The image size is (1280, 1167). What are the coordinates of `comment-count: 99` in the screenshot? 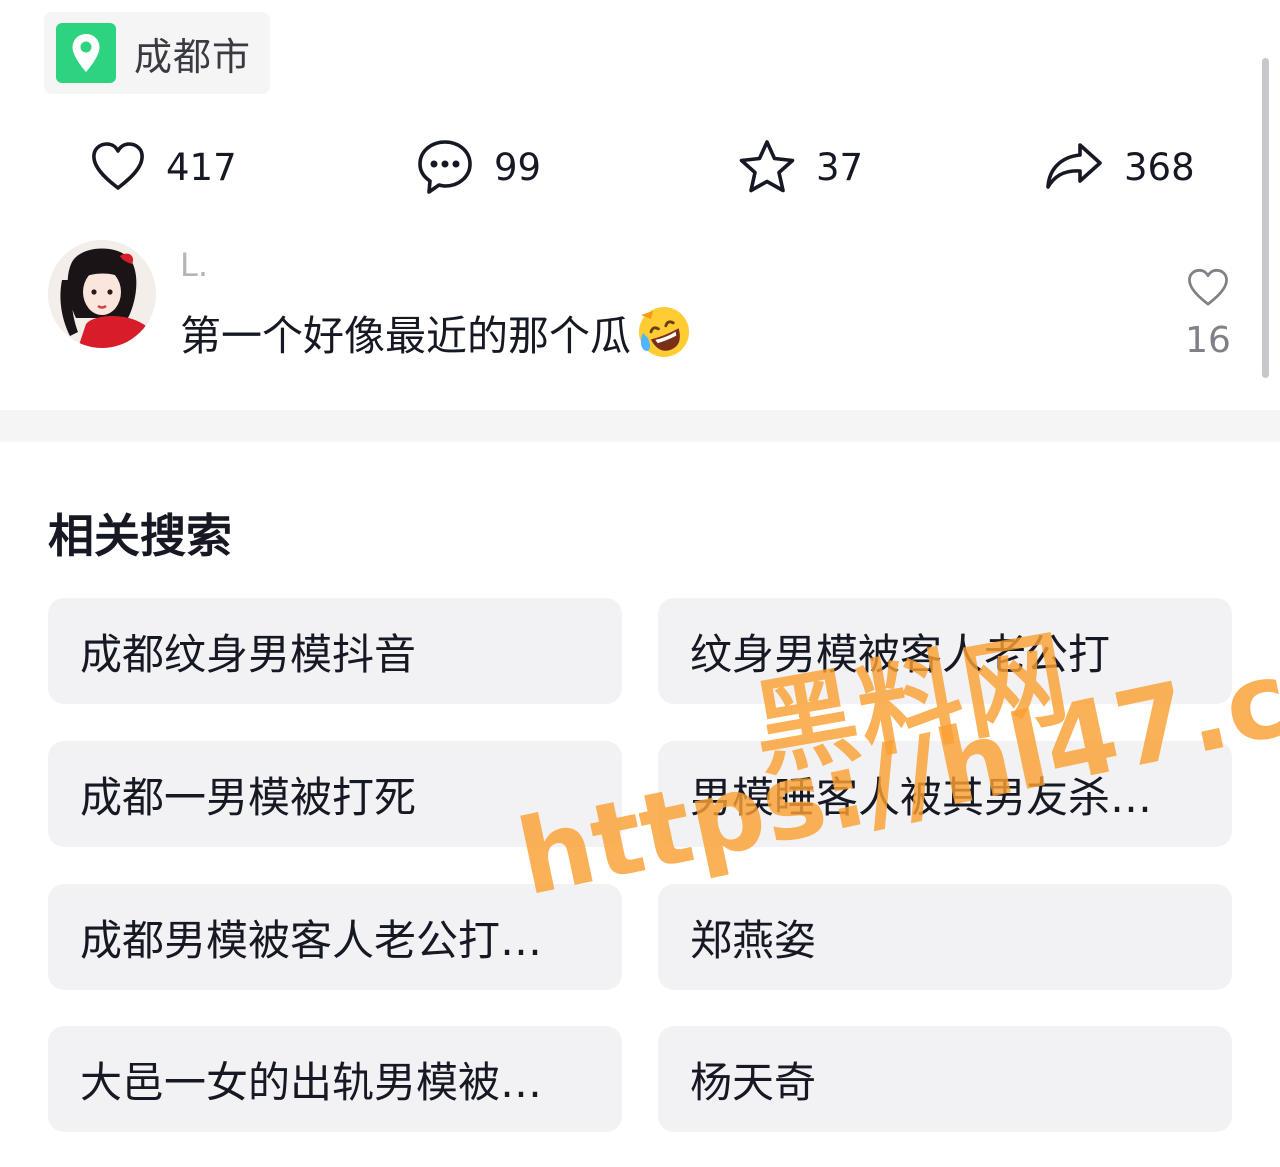 It's located at (518, 167).